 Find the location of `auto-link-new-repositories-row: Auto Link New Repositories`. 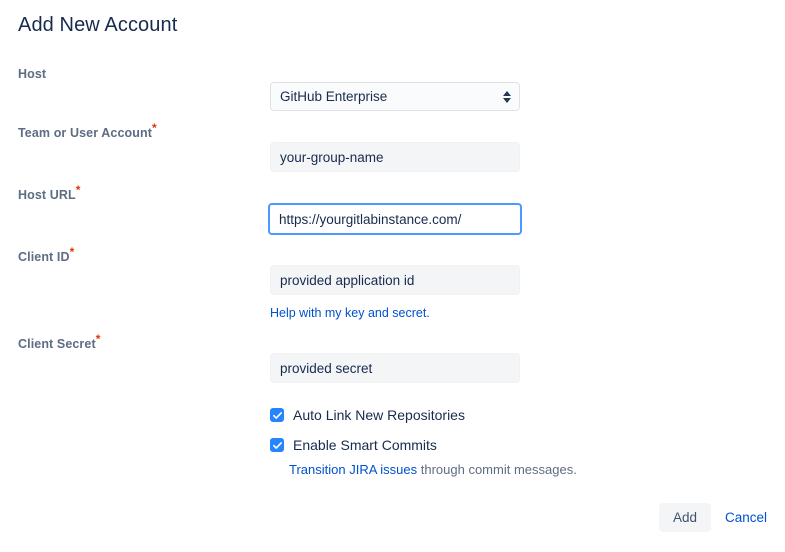

auto-link-new-repositories-row: Auto Link New Repositories is located at coordinates (367, 415).